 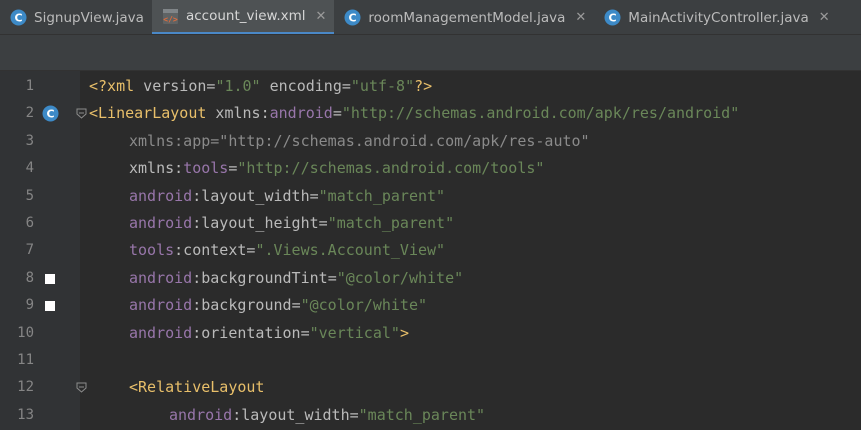 I want to click on class-reference-icon: C, so click(x=50, y=113).